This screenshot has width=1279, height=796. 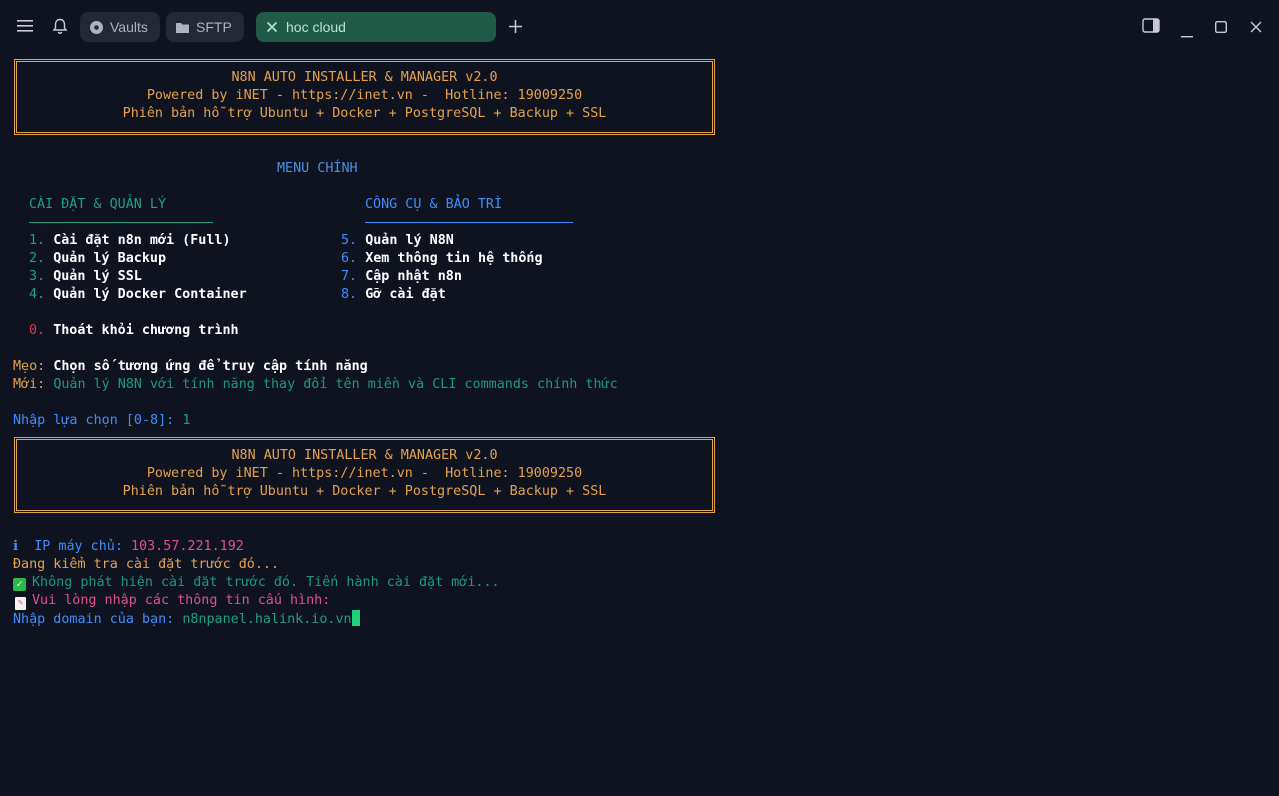 I want to click on menu-item-4: 4. Quản lý Docker Container, so click(x=138, y=294).